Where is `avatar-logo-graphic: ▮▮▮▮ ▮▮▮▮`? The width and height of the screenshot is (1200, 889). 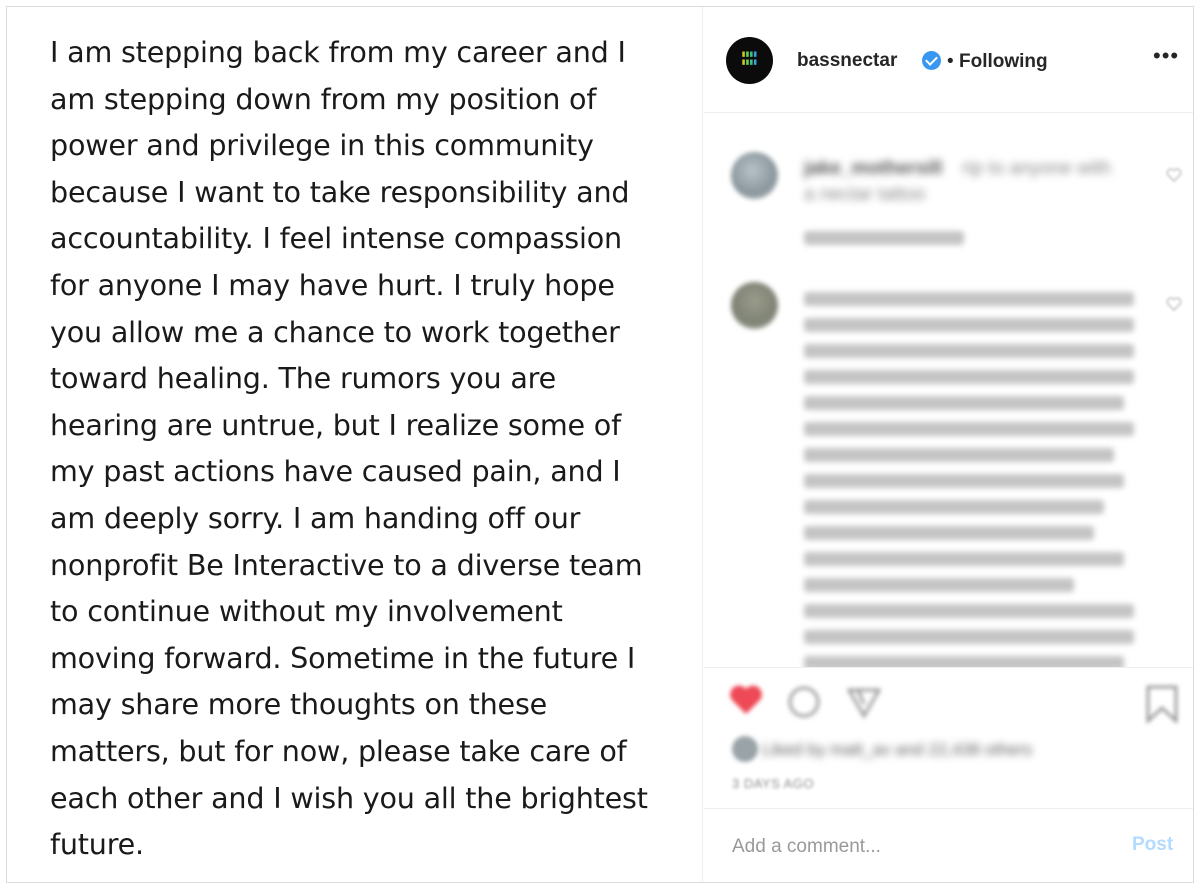 avatar-logo-graphic: ▮▮▮▮ ▮▮▮▮ is located at coordinates (749, 59).